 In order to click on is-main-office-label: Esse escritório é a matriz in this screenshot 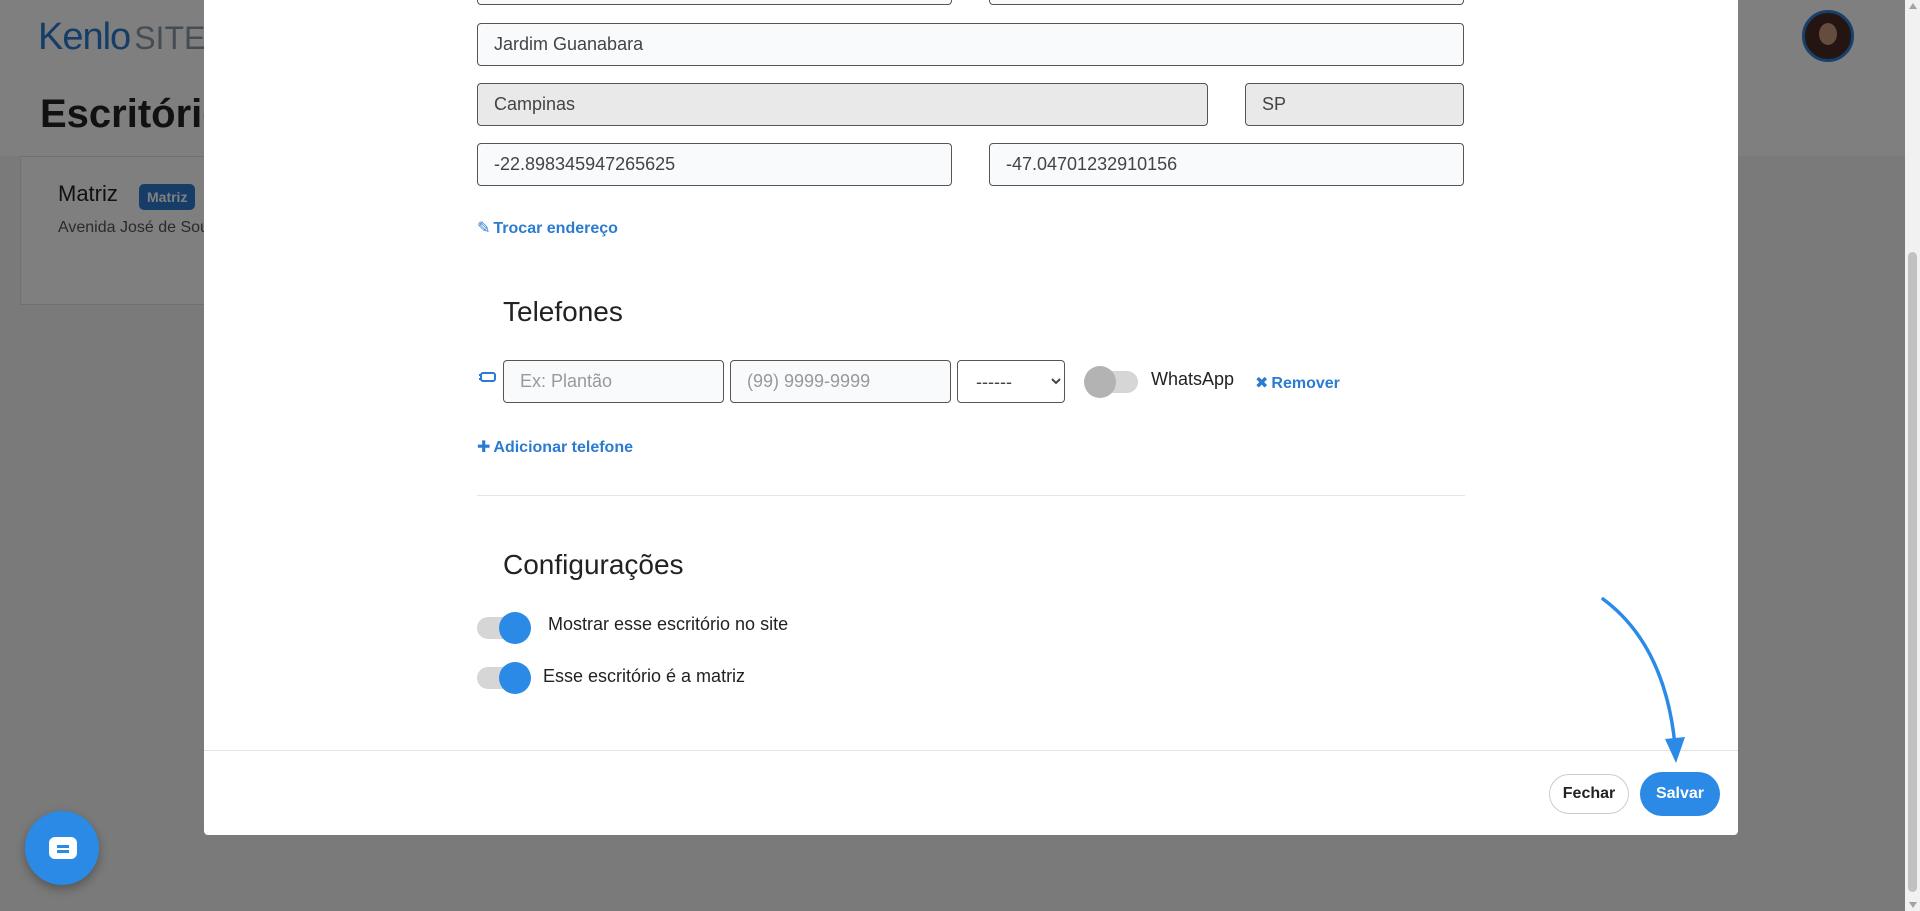, I will do `click(644, 676)`.